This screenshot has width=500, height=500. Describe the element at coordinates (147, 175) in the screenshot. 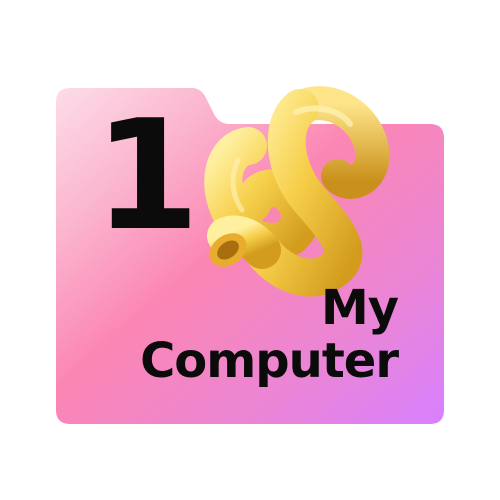

I see `folder-number: 1` at that location.